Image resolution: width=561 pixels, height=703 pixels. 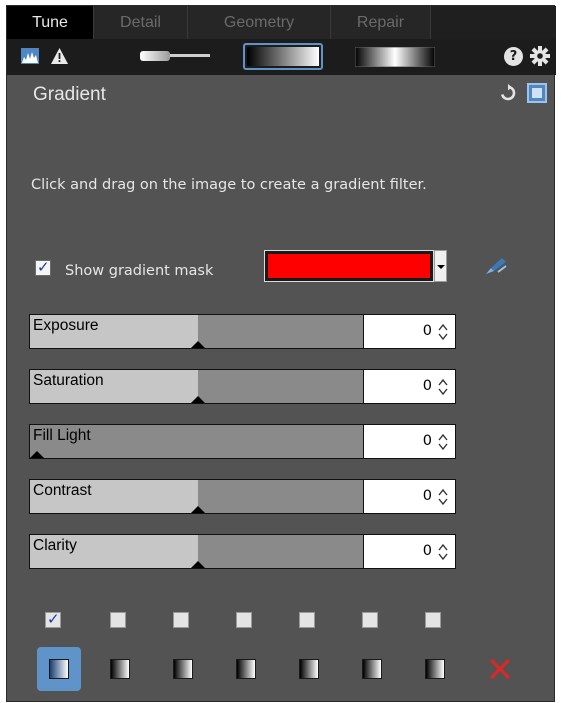 What do you see at coordinates (196, 551) in the screenshot?
I see `clarity-slider: Clarity` at bounding box center [196, 551].